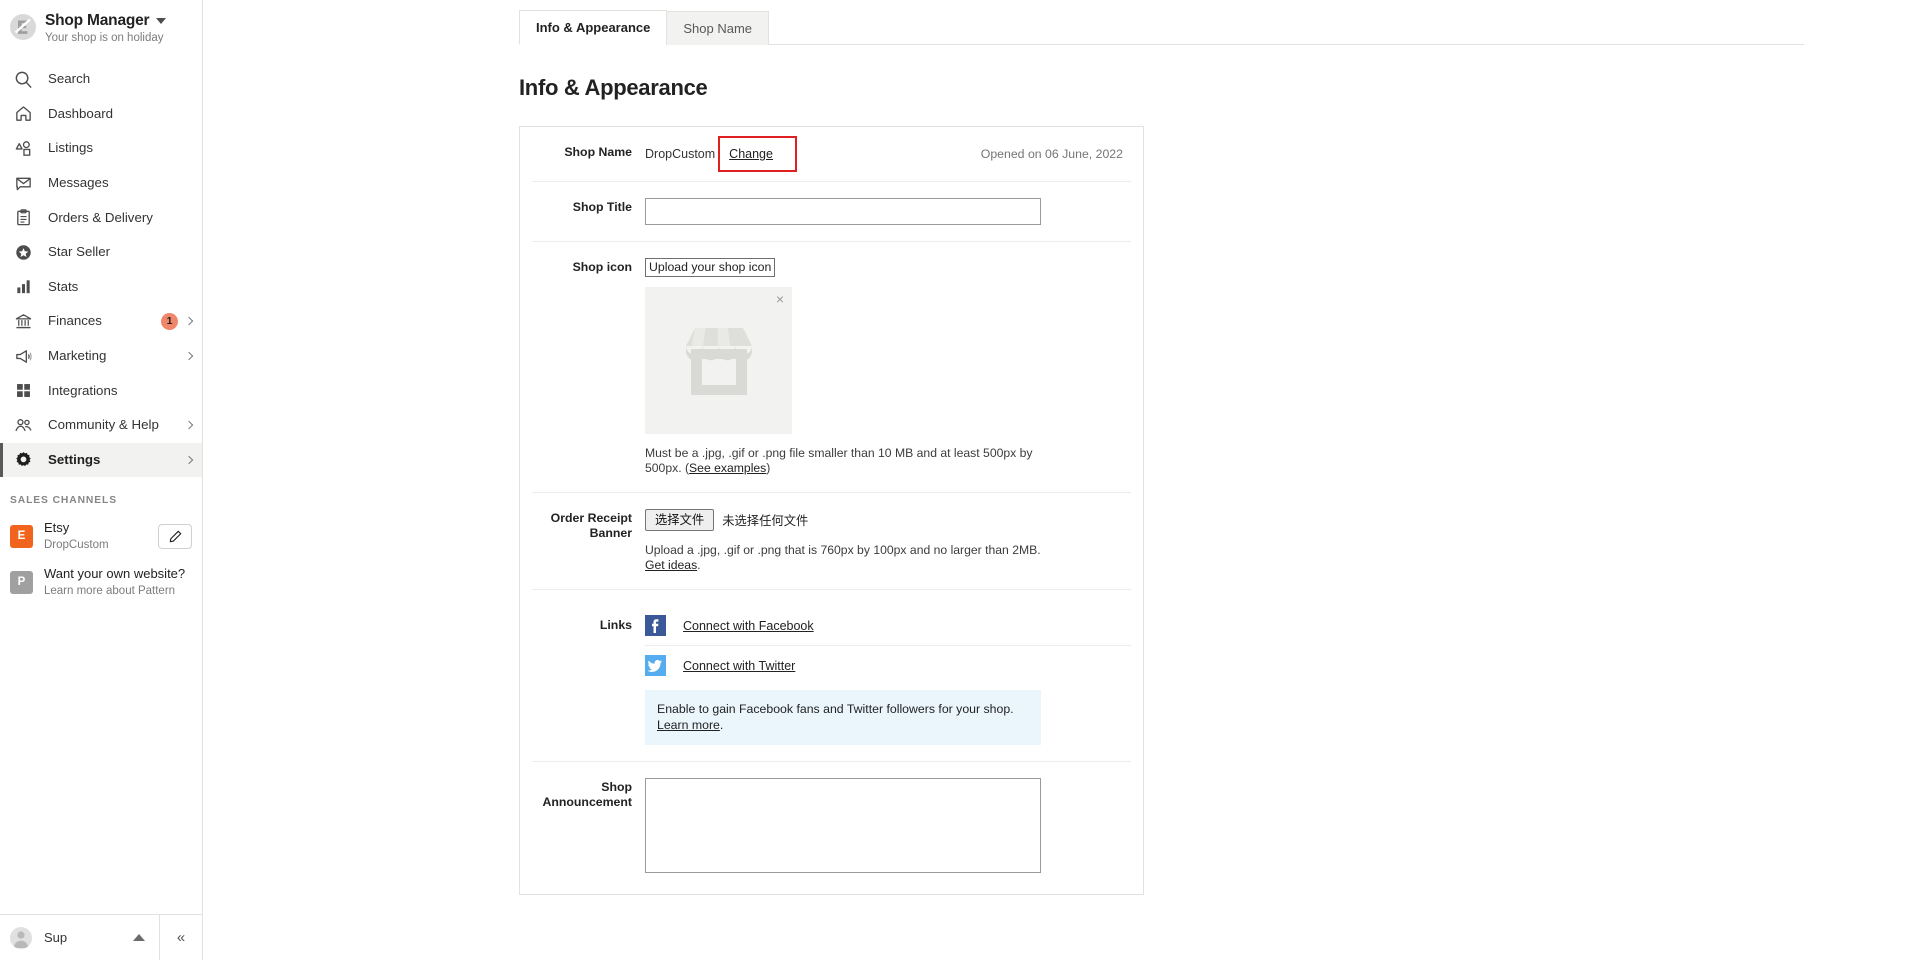 This screenshot has width=1905, height=960. I want to click on shop-title-row: Shop Manager, so click(106, 20).